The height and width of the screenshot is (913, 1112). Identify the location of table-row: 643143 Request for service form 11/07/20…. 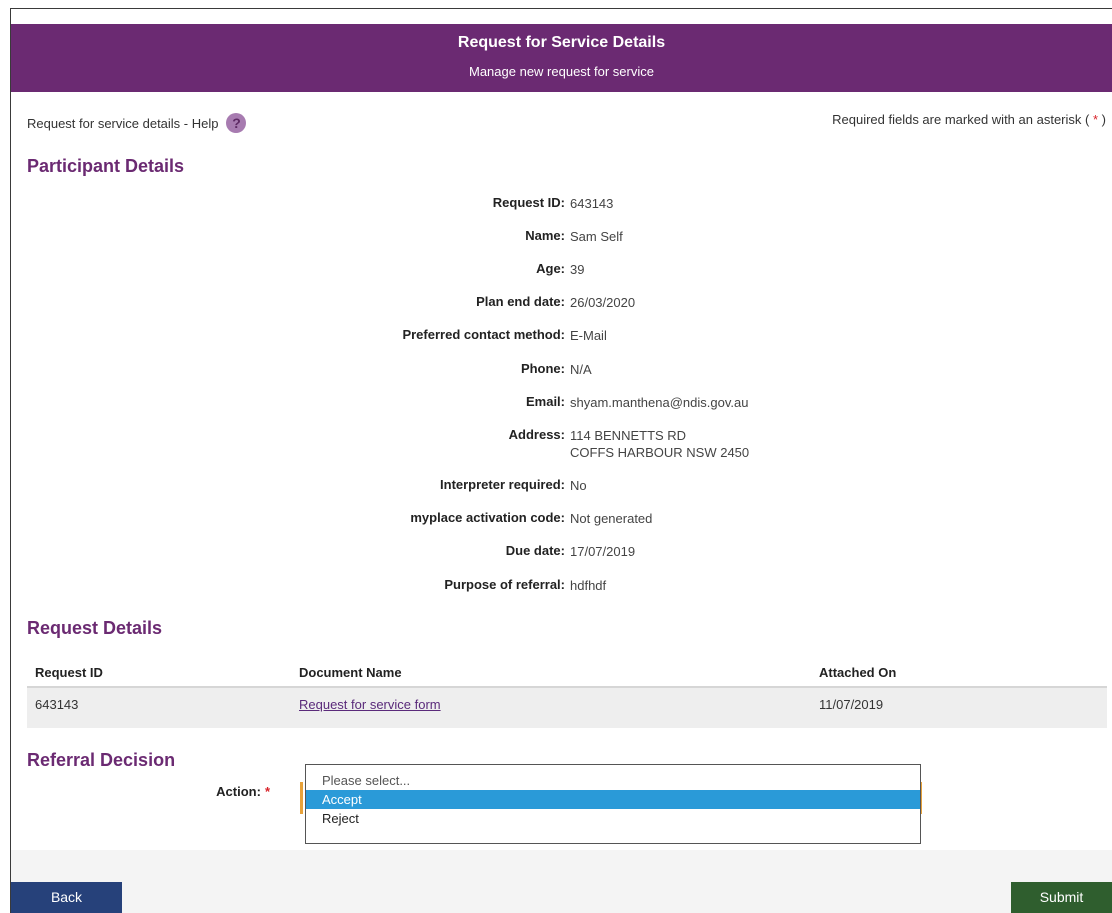
(567, 708).